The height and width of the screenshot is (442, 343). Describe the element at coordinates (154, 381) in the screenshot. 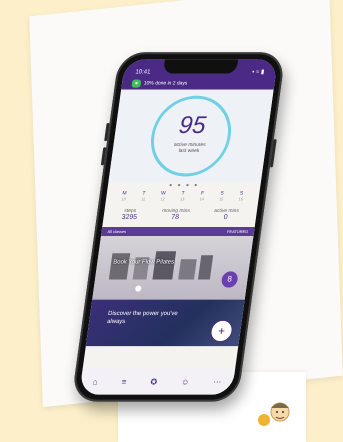

I see `logo-icon: ✪` at that location.